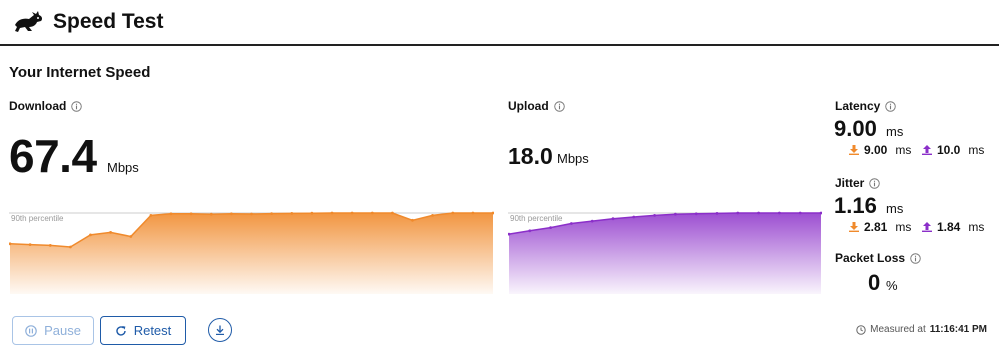 Image resolution: width=999 pixels, height=354 pixels. I want to click on jitter-upload-value: 1.84, so click(949, 227).